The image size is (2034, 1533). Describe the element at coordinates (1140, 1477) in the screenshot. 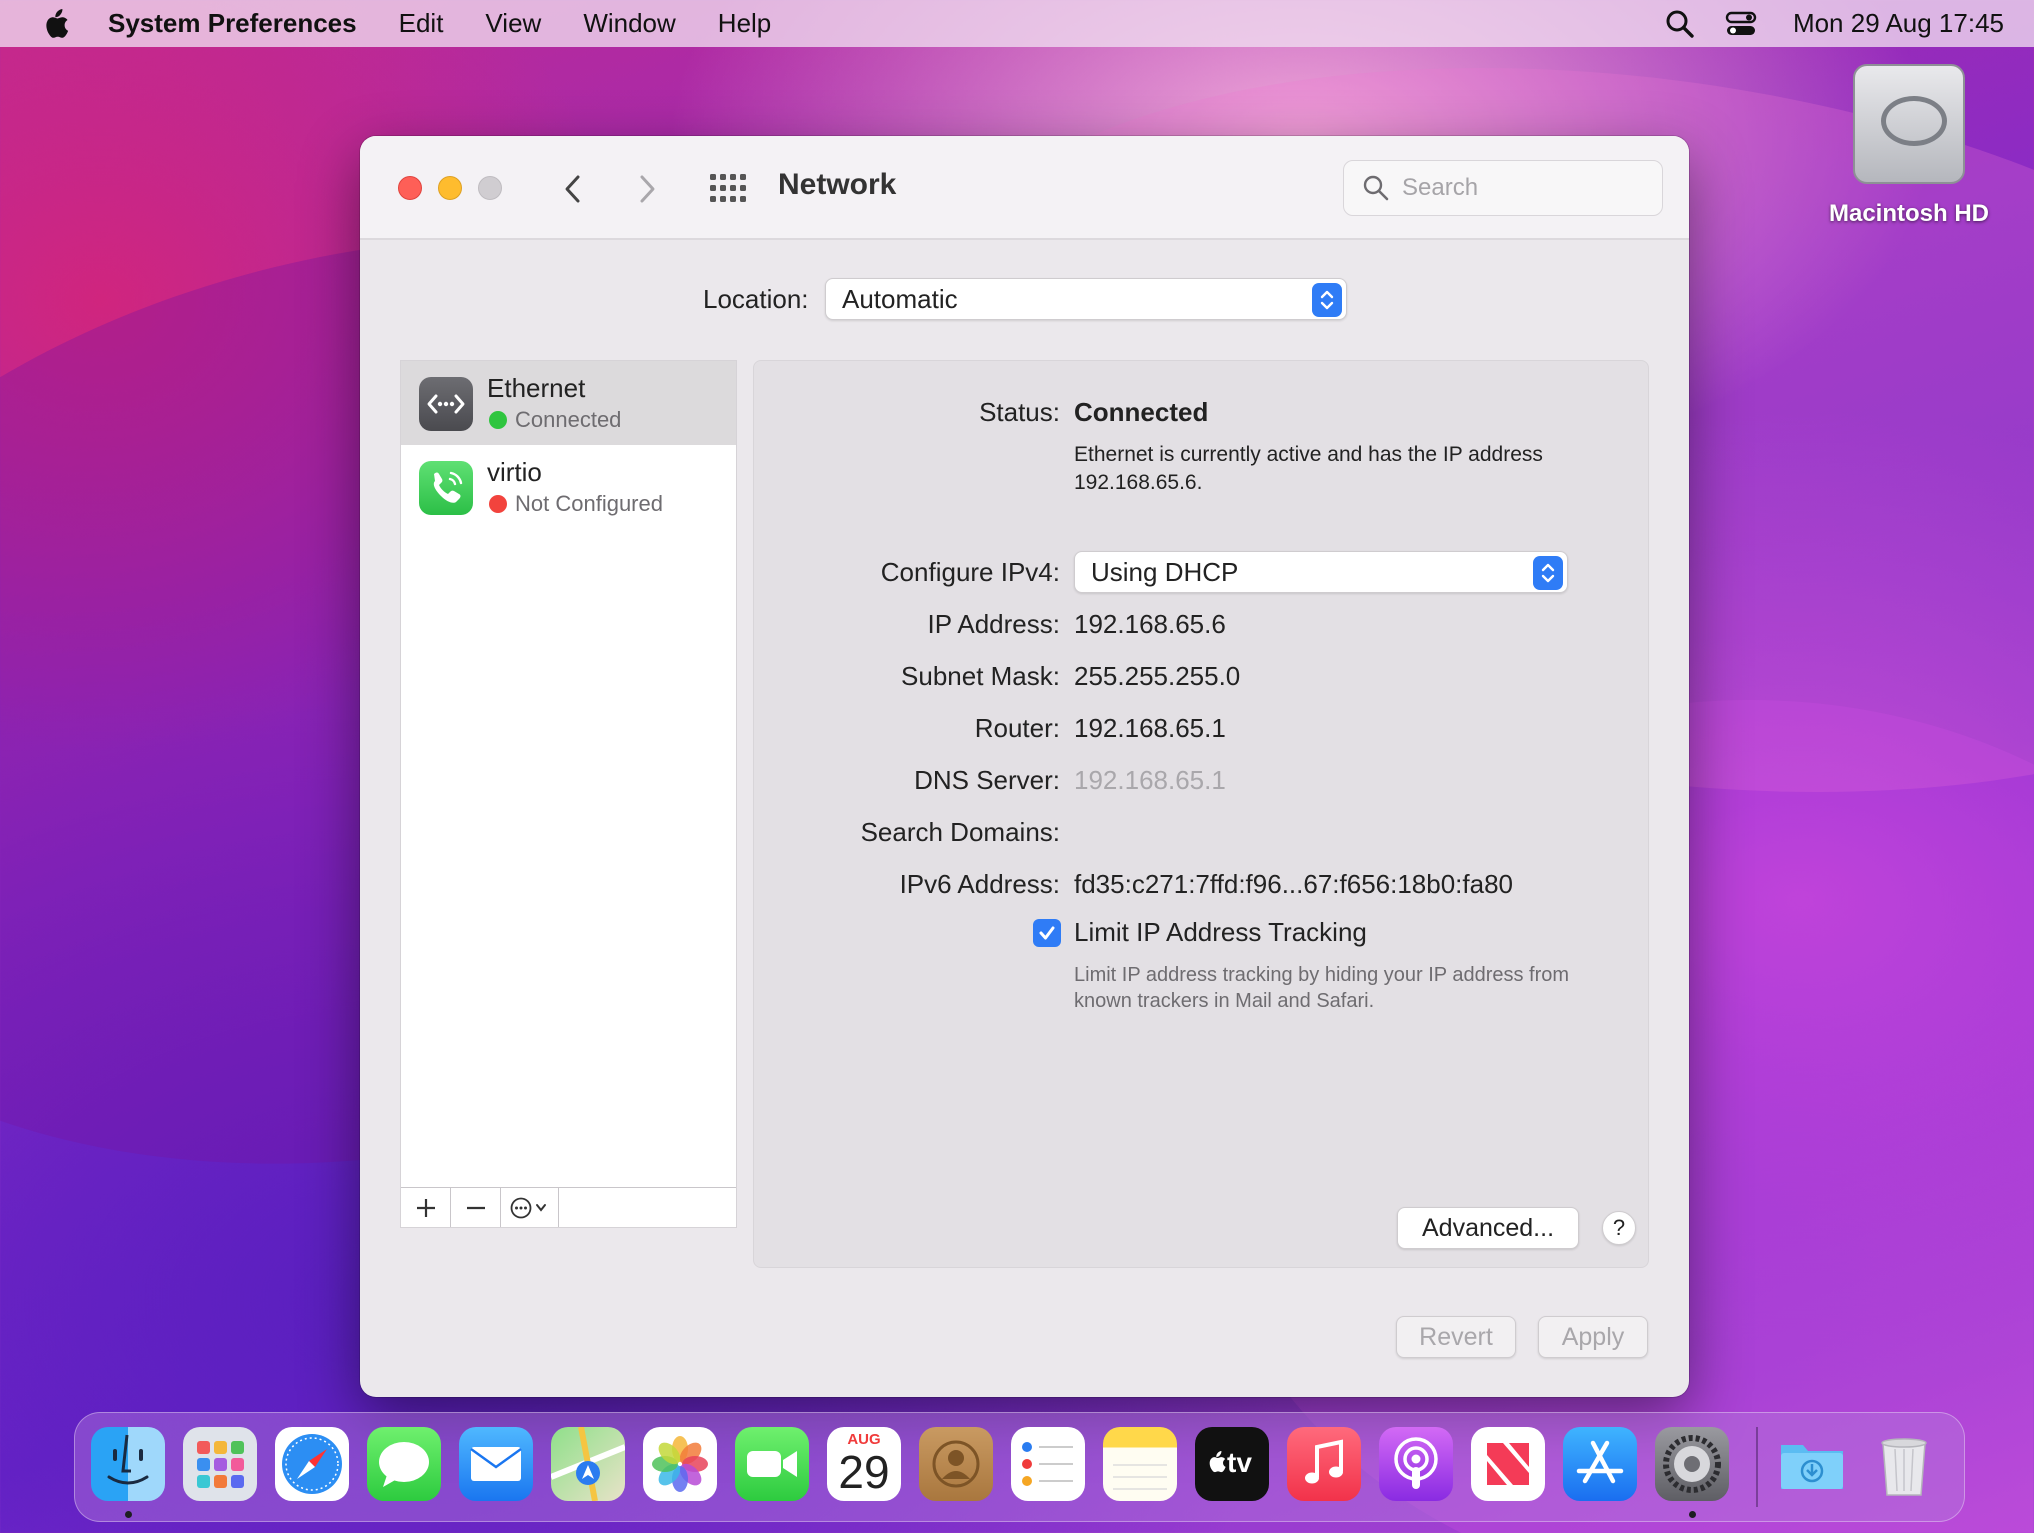

I see `notes-icon` at that location.